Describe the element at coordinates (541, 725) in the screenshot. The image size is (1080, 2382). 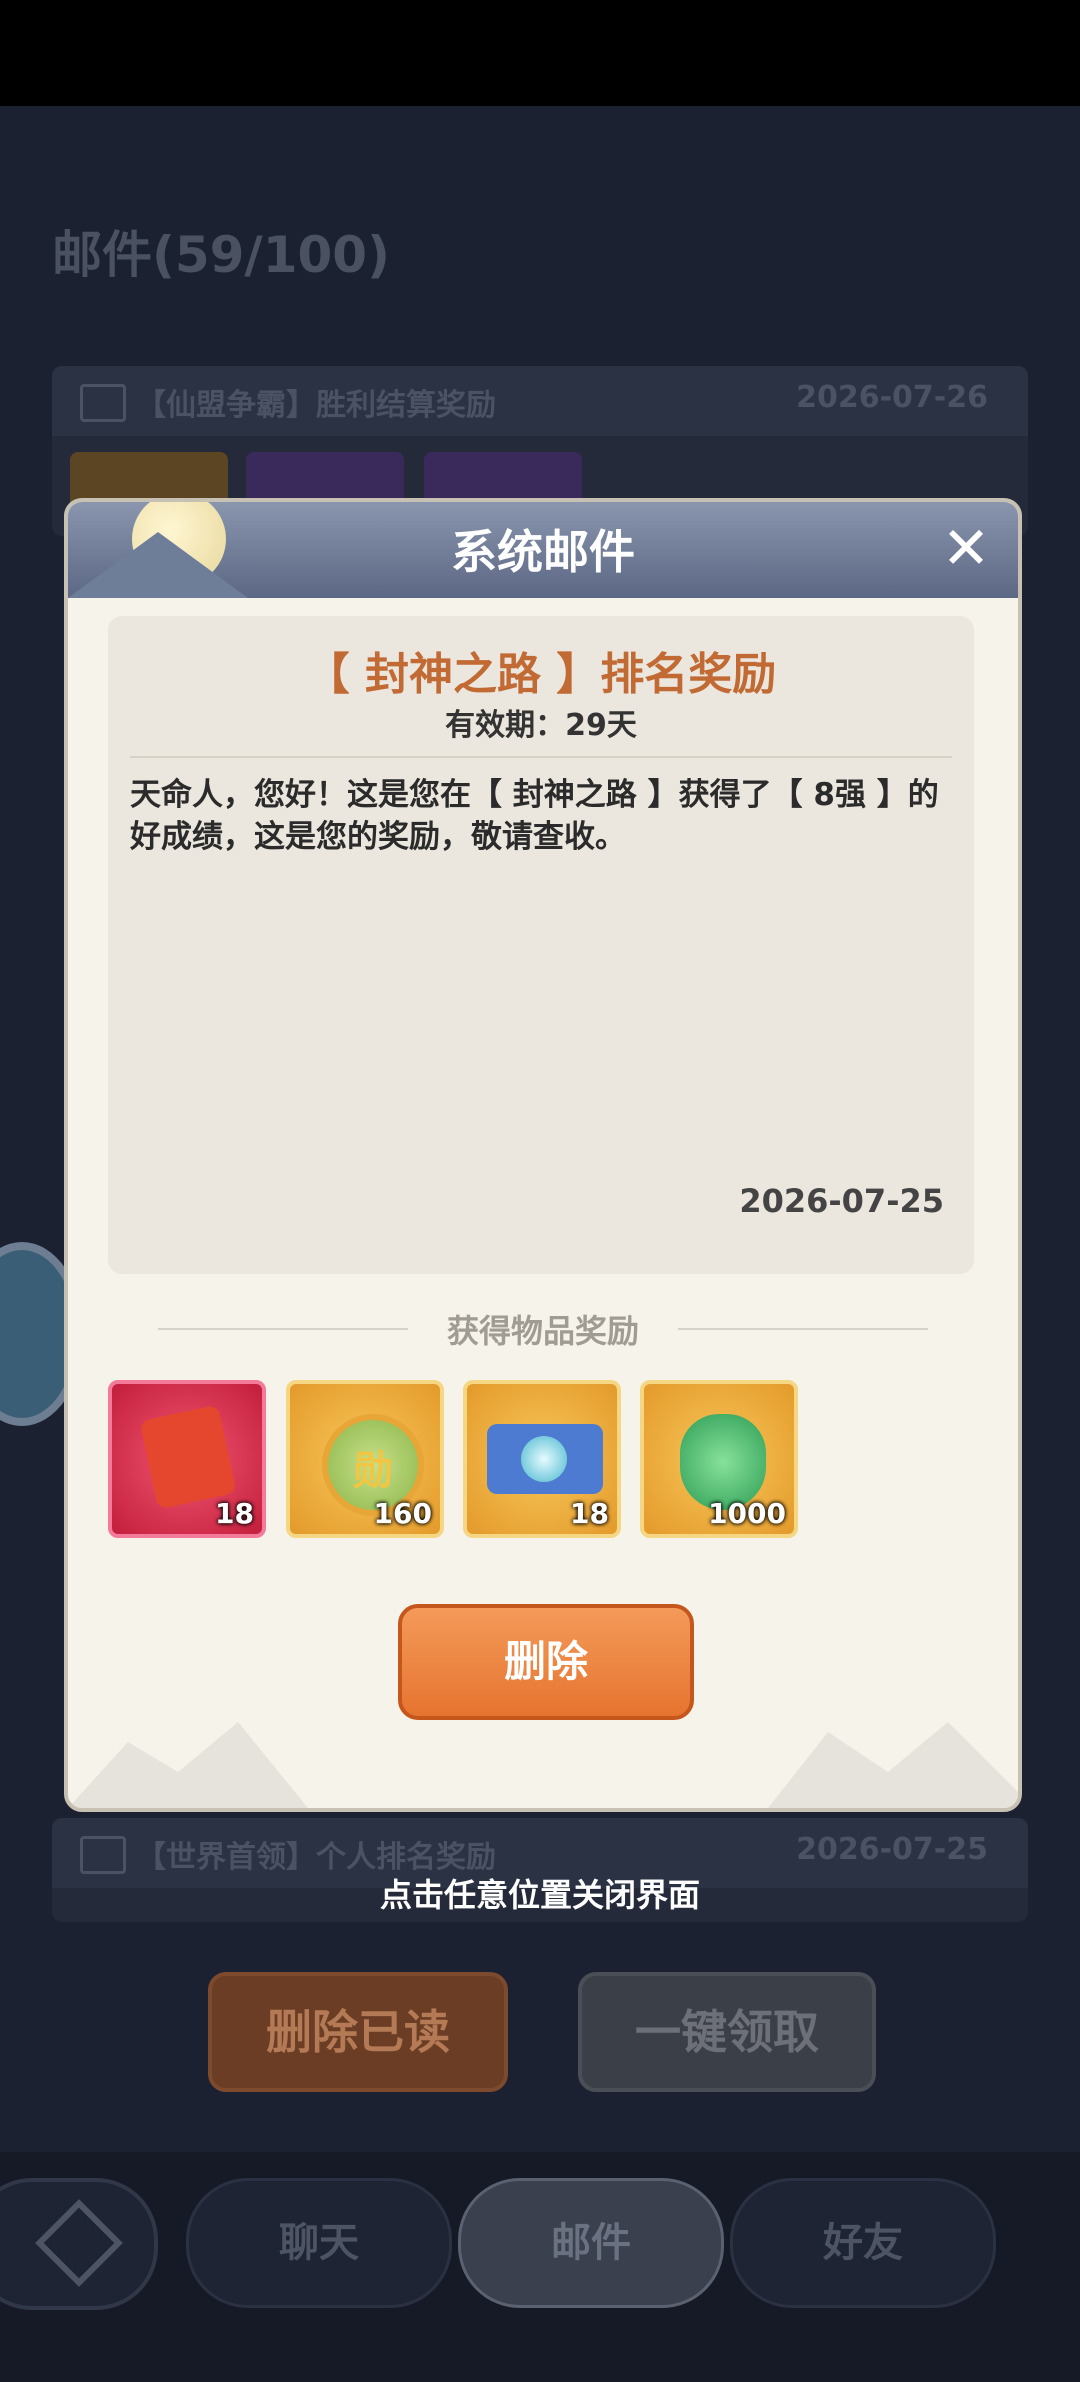
I see `validity-period: 有效期：29天` at that location.